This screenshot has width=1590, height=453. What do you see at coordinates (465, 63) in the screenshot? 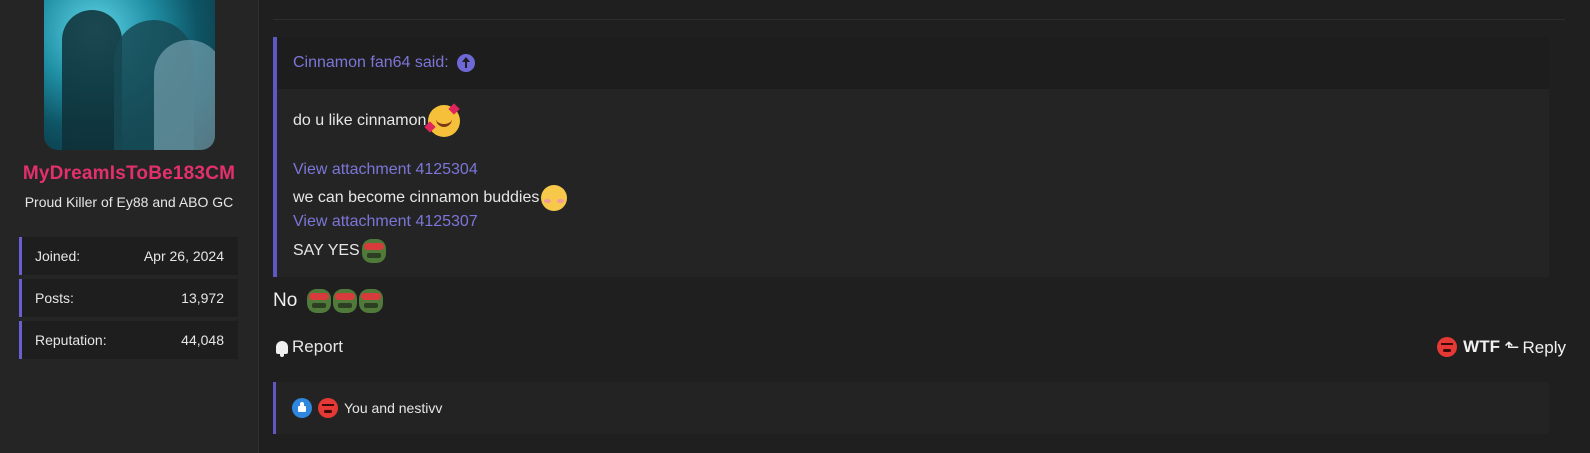
I see `jump-to-post-icon` at bounding box center [465, 63].